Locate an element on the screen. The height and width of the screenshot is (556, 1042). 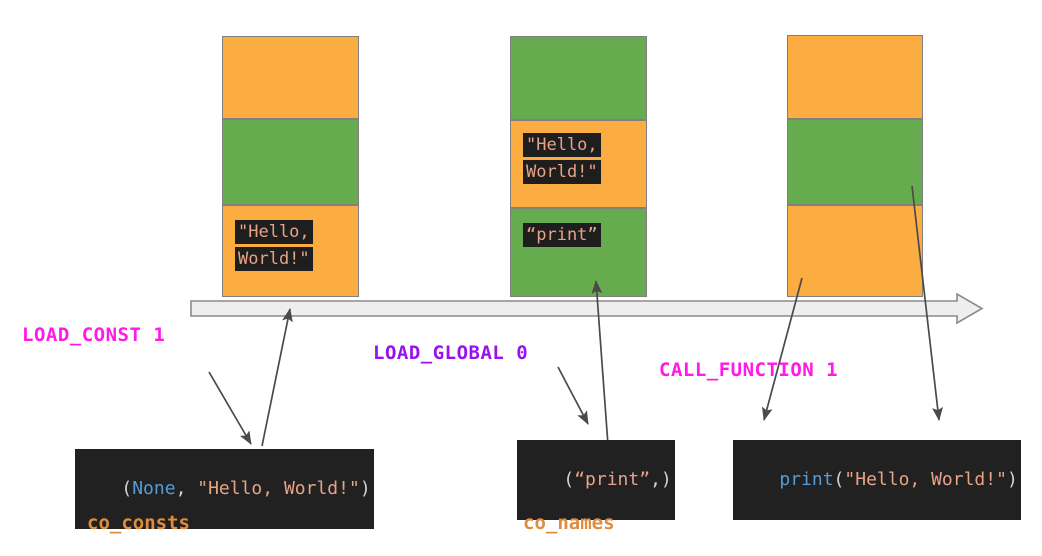
call-function-stack is located at coordinates (855, 166).